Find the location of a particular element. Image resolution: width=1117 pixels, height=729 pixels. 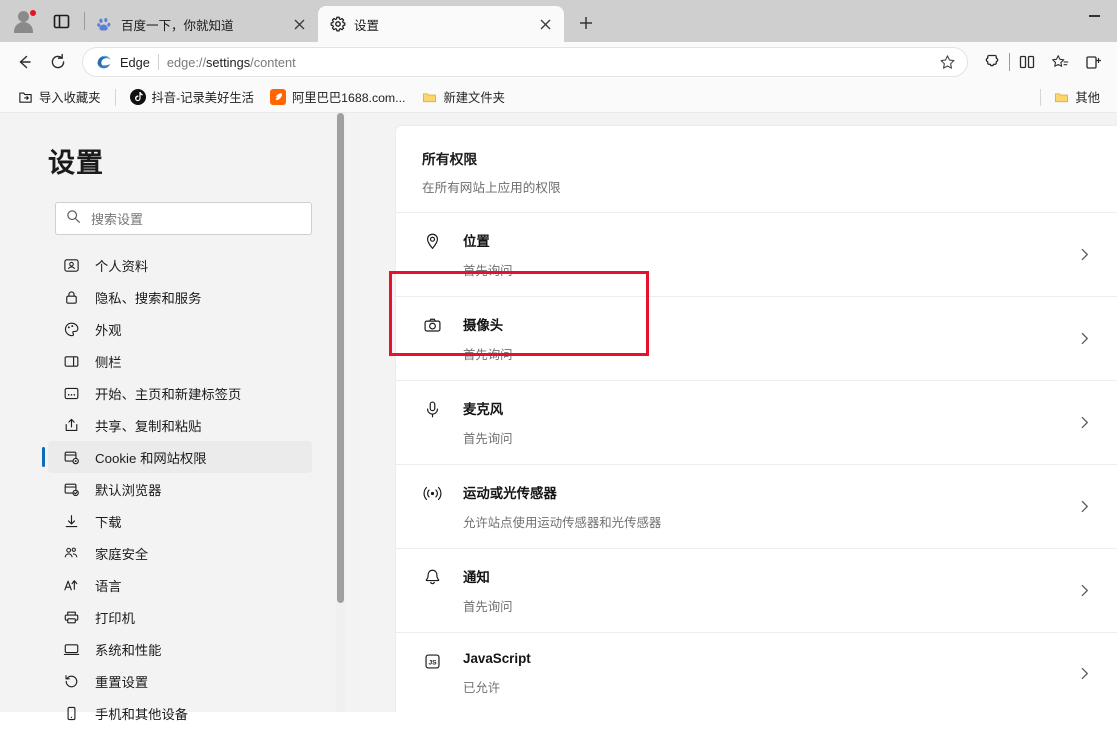

permission-row-sensors: 运动或光传感器 允许站点使用运动传感器和光传感器 is located at coordinates (756, 506).